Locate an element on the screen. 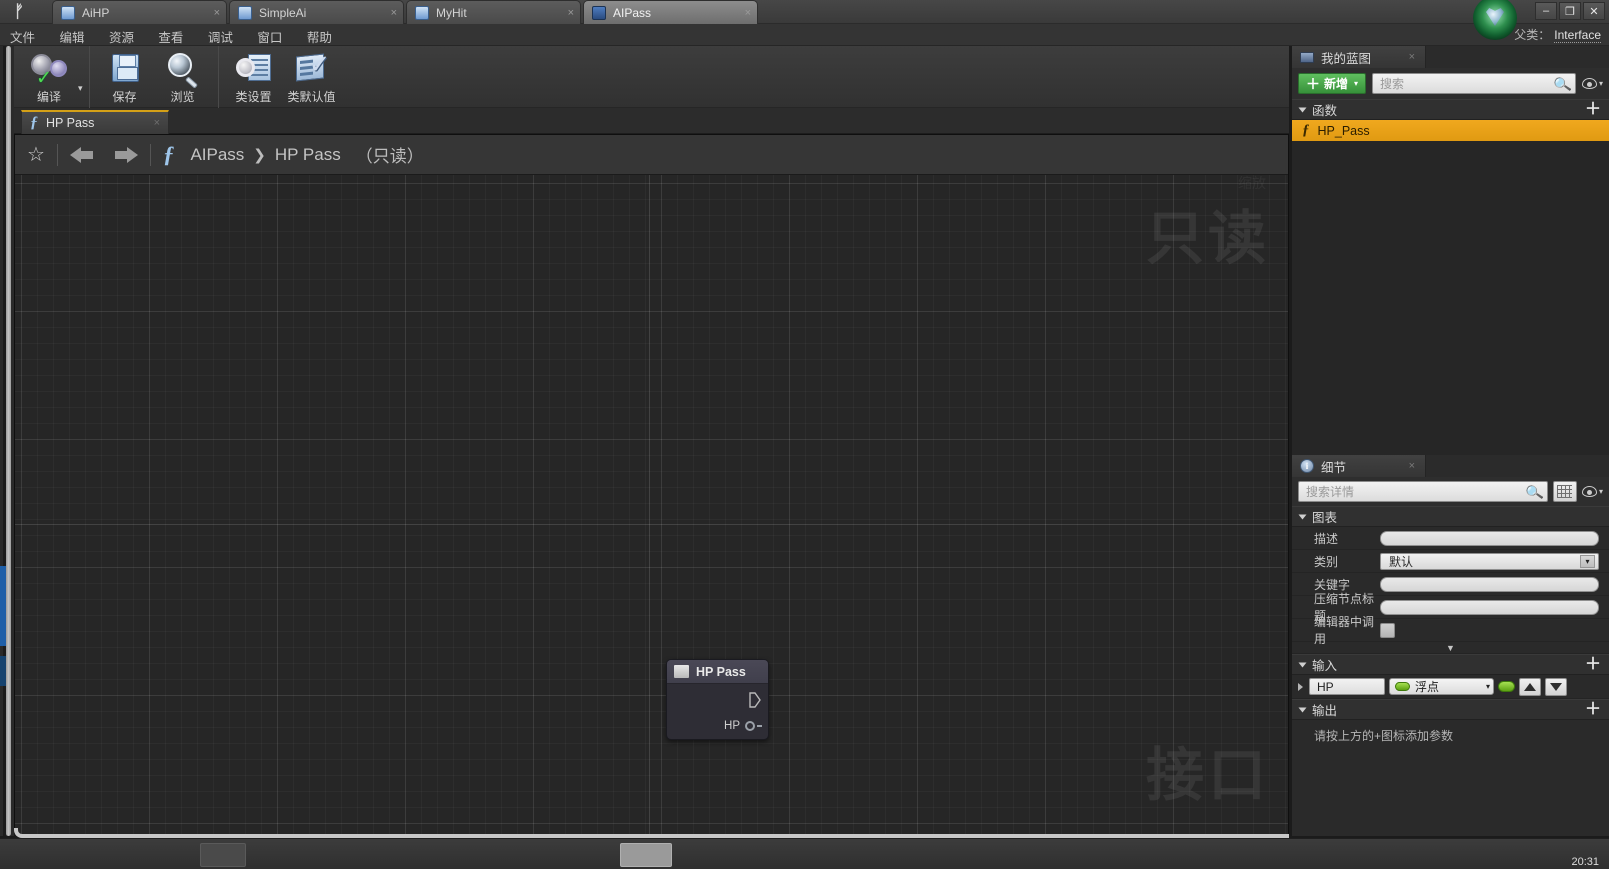 This screenshot has width=1609, height=869. category-select: 默认 ▾ is located at coordinates (1489, 561).